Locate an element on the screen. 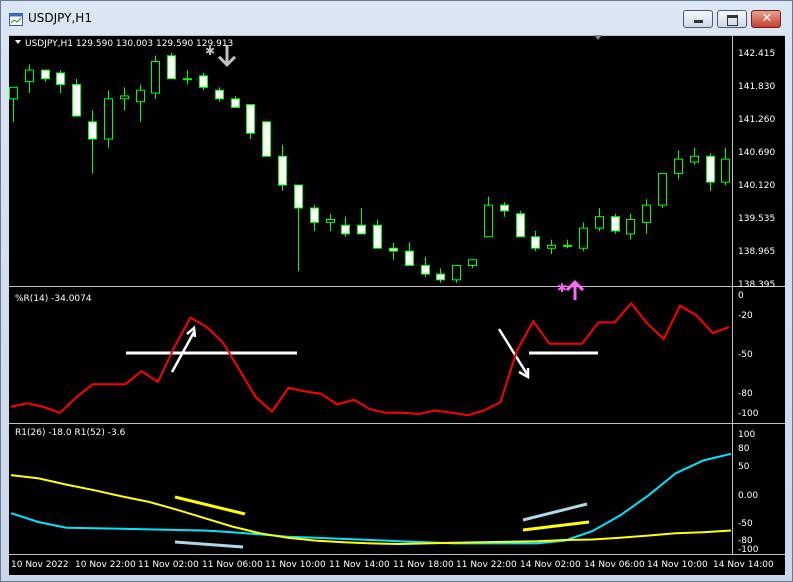 This screenshot has width=793, height=582. wr-label: %R(14) -34.0074 is located at coordinates (53, 299).